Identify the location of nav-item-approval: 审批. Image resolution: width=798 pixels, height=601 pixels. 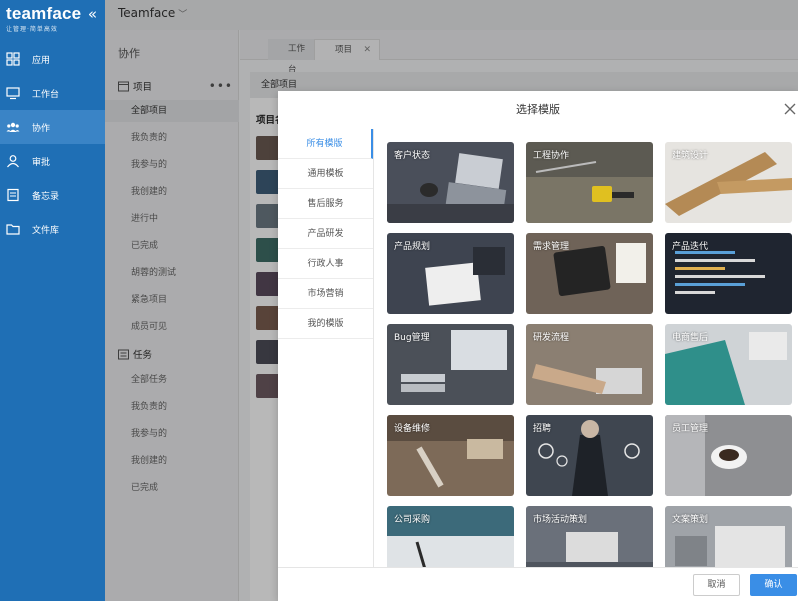
(52, 161).